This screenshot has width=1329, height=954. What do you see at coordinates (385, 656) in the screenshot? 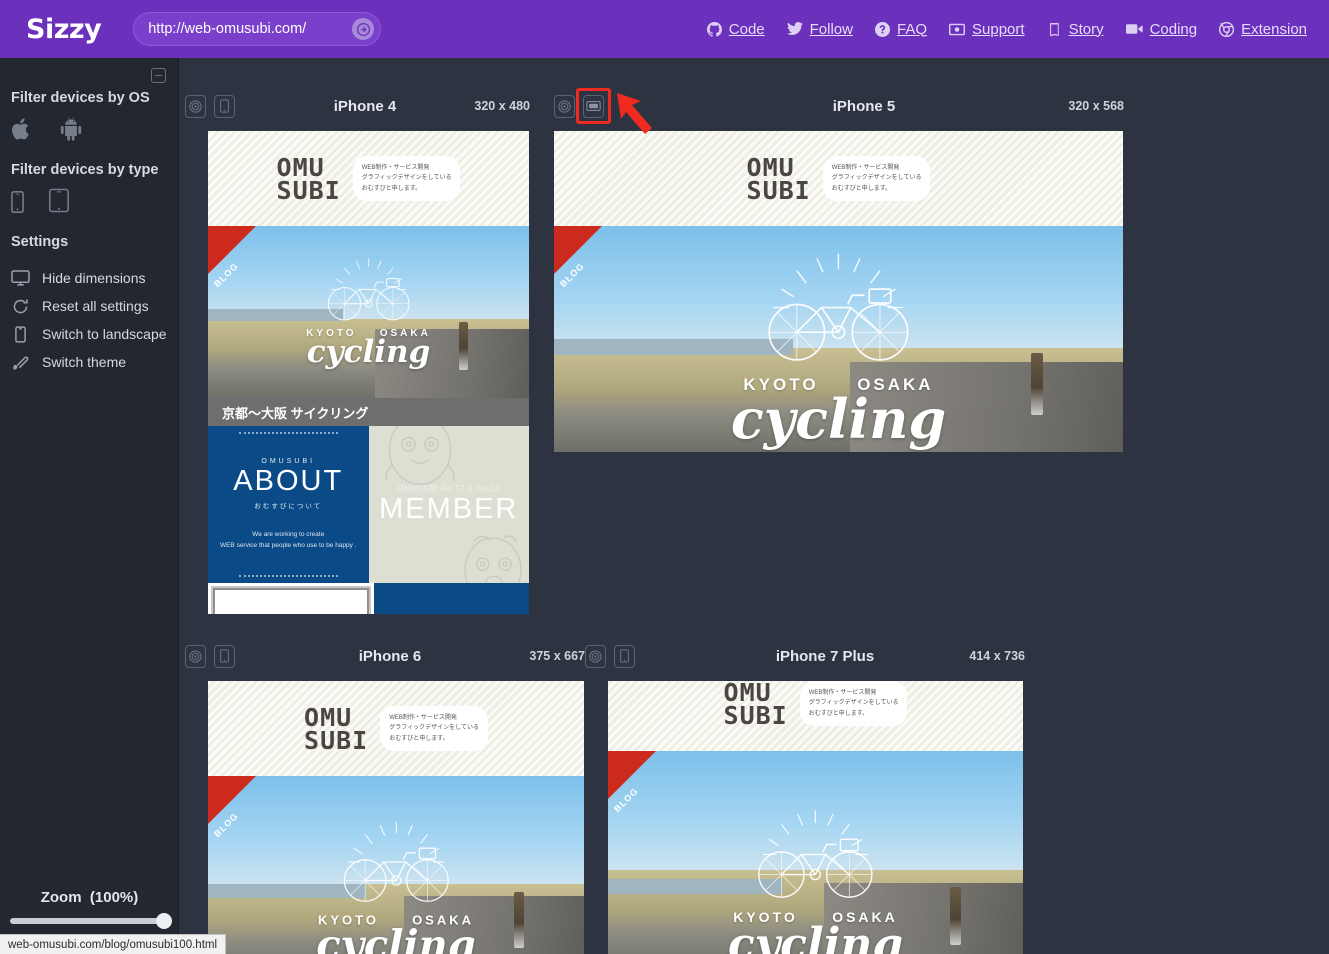
I see `device-header-iphone-6: iPhone 6 375 x 667` at bounding box center [385, 656].